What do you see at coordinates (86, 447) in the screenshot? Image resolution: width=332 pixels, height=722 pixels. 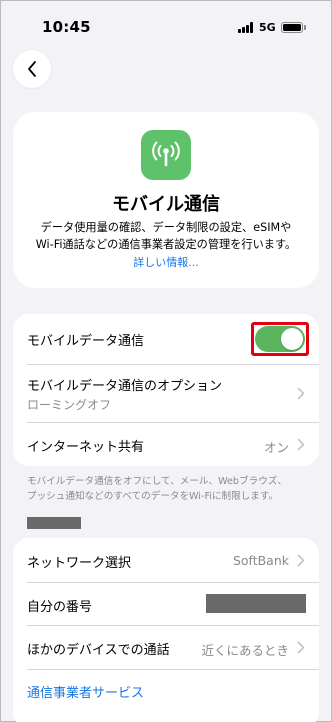 I see `hotspot-label: インターネット共有` at bounding box center [86, 447].